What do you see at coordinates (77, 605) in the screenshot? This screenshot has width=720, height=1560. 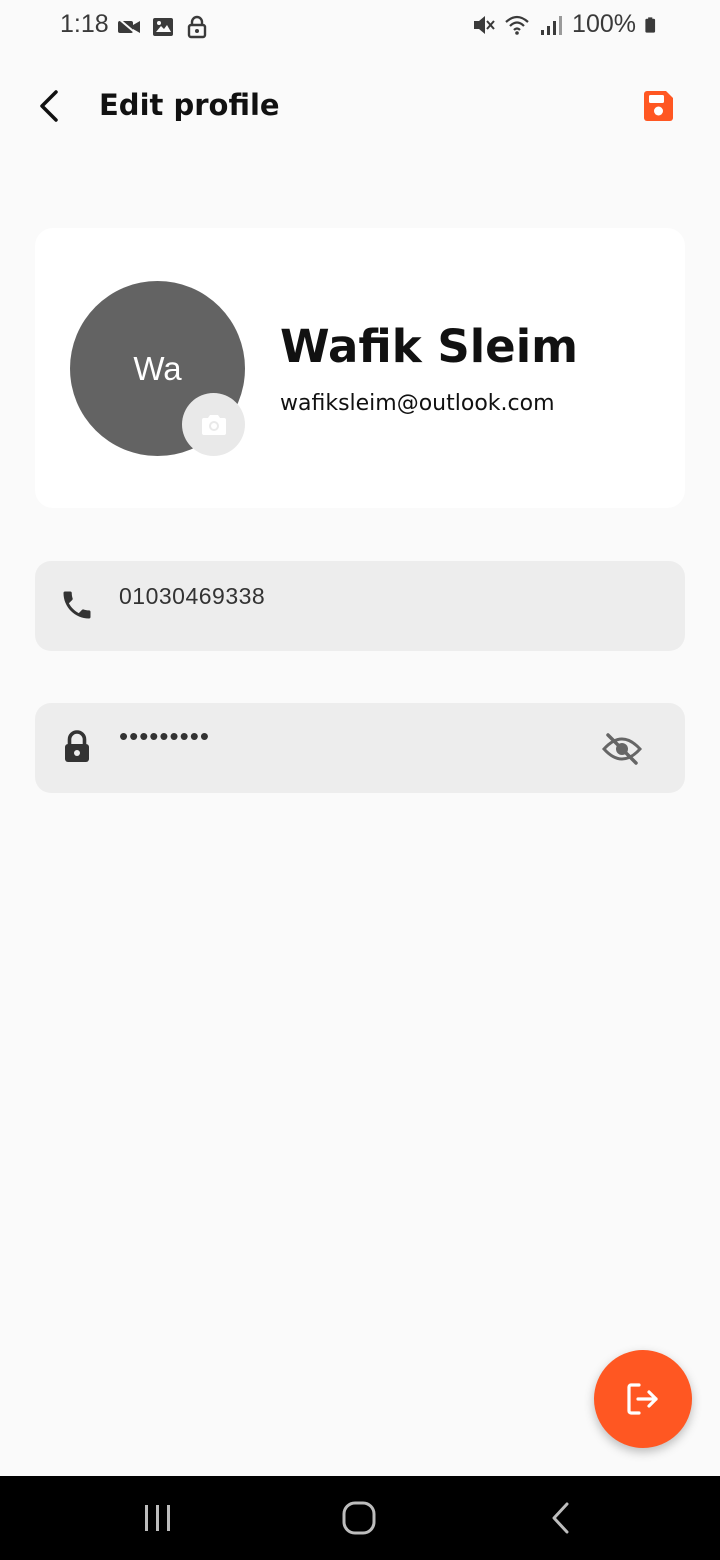 I see `phone-icon` at bounding box center [77, 605].